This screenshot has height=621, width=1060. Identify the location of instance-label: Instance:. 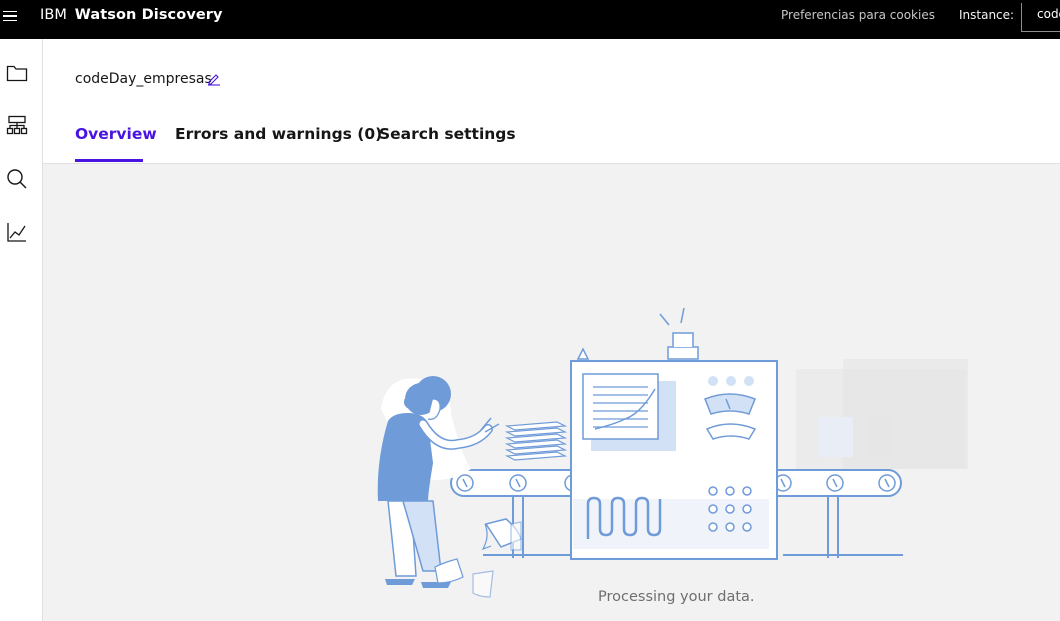
(987, 15).